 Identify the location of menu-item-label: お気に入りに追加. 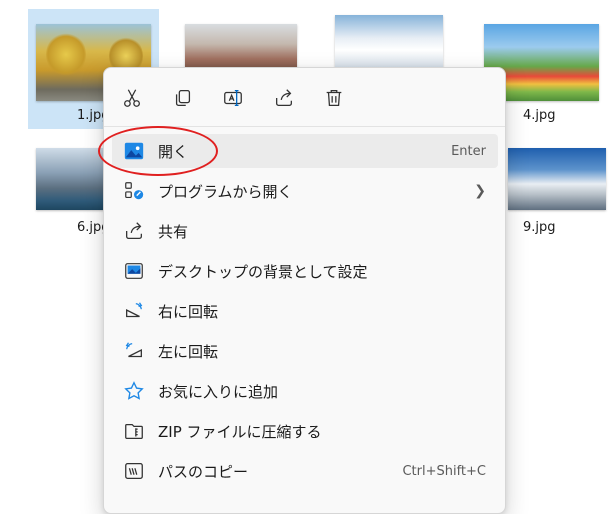
(218, 391).